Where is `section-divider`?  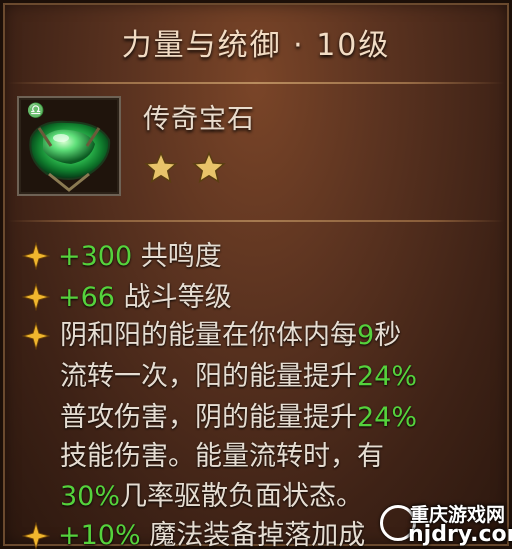
section-divider is located at coordinates (256, 221).